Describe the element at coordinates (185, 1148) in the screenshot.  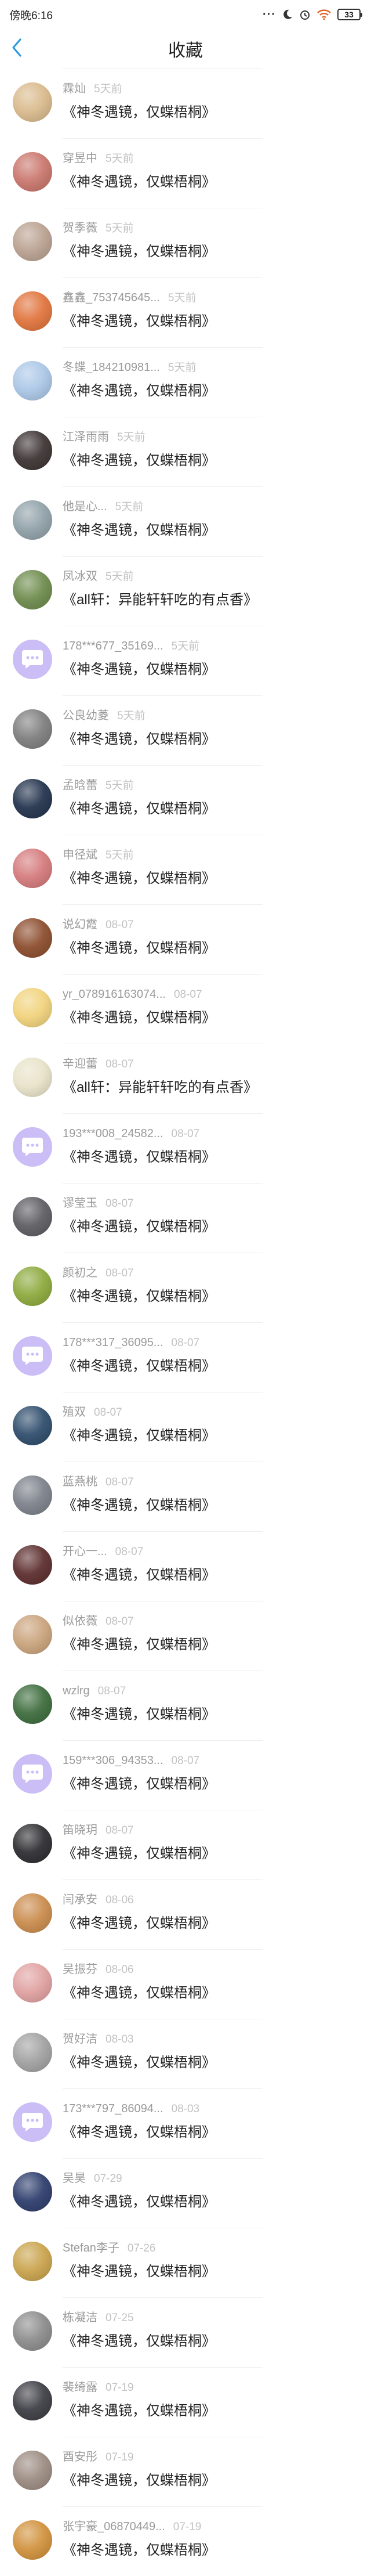
I see `favorite-item: 193***008_24582... 08-07 《神冬遇镜，仅蝶梧桐》` at that location.